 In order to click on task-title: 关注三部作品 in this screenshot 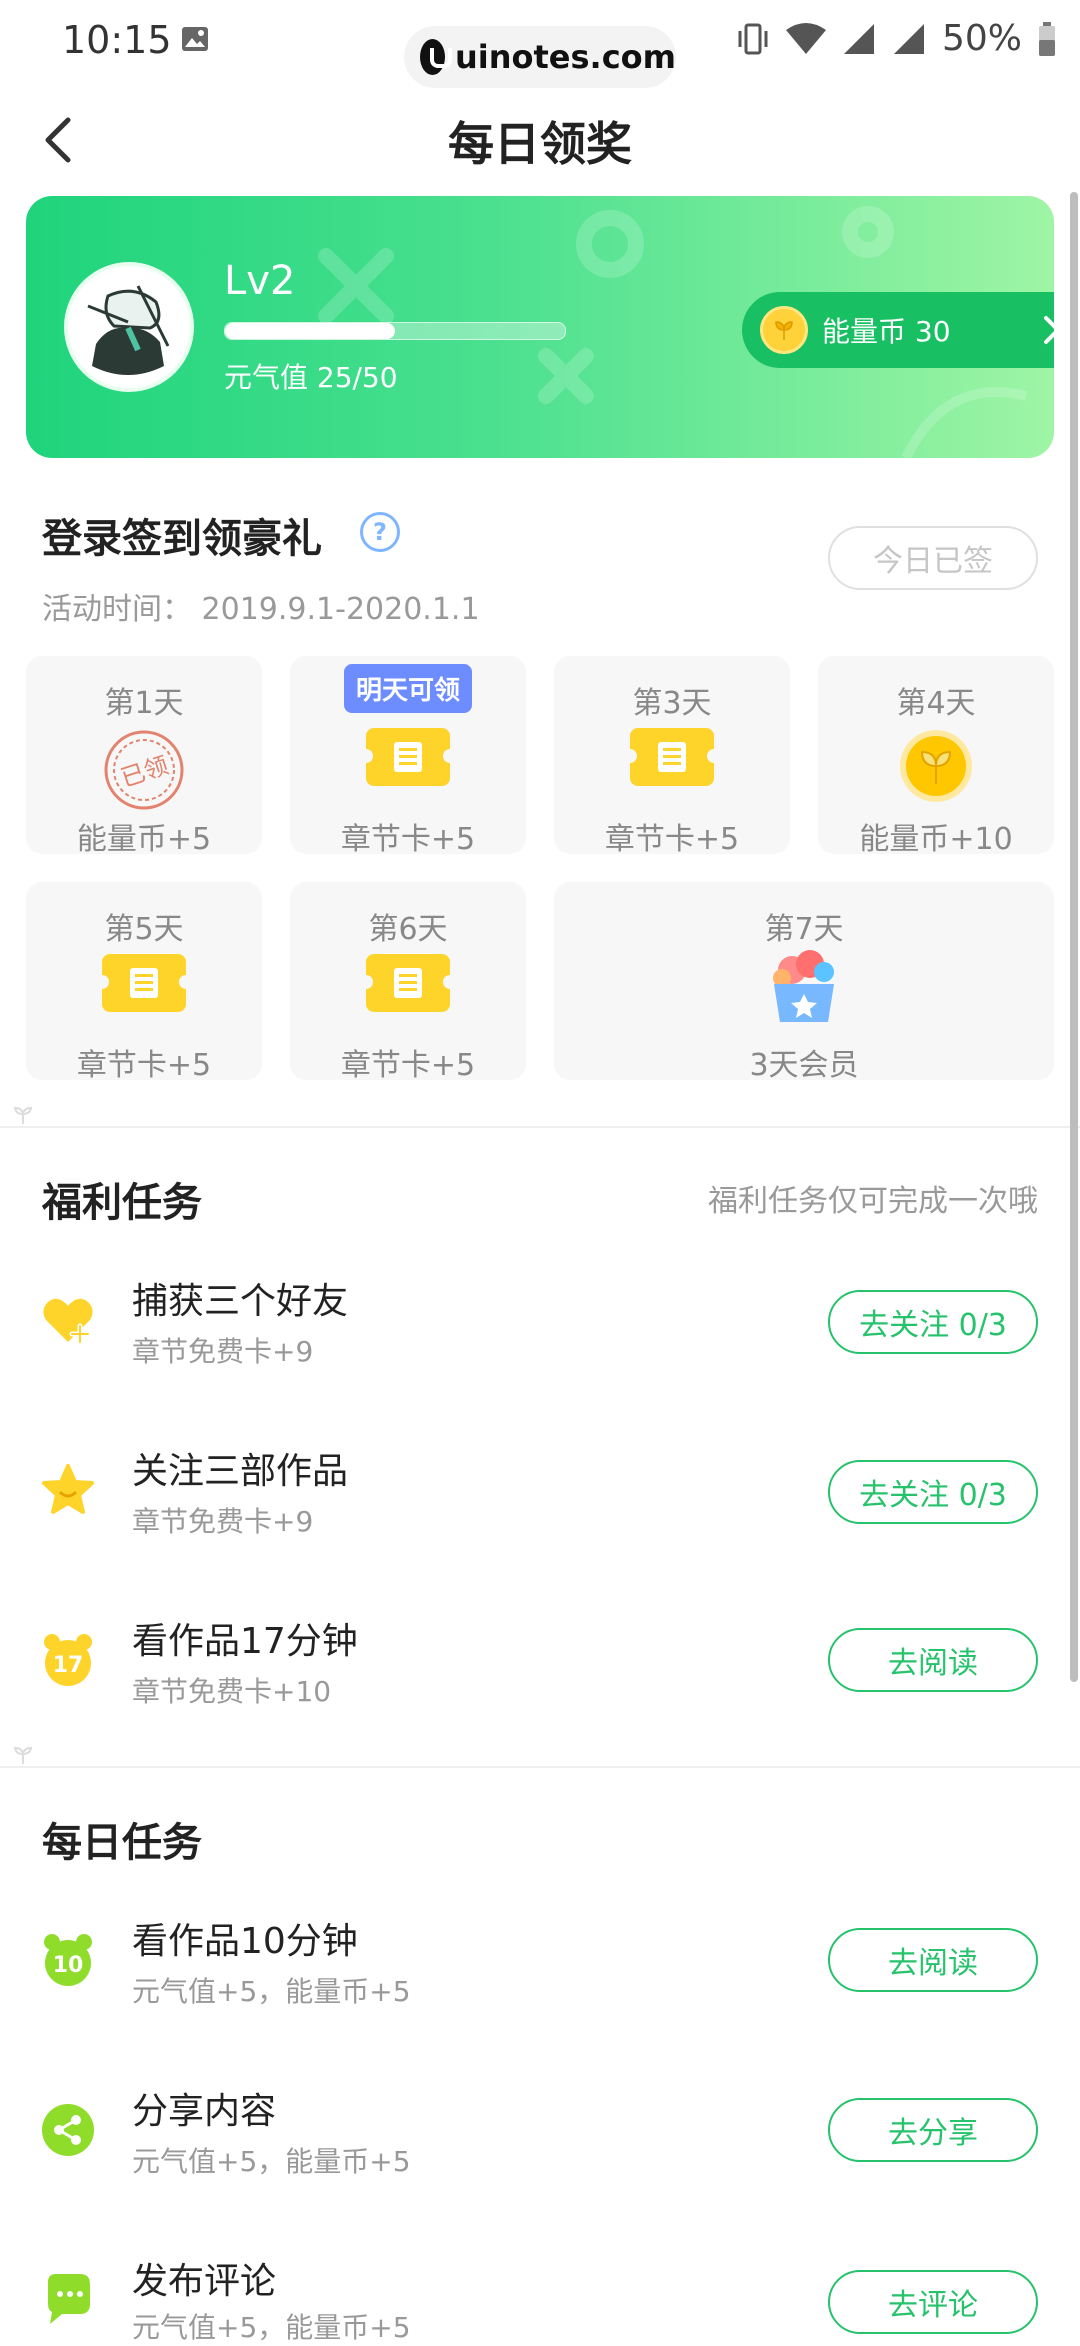, I will do `click(240, 1471)`.